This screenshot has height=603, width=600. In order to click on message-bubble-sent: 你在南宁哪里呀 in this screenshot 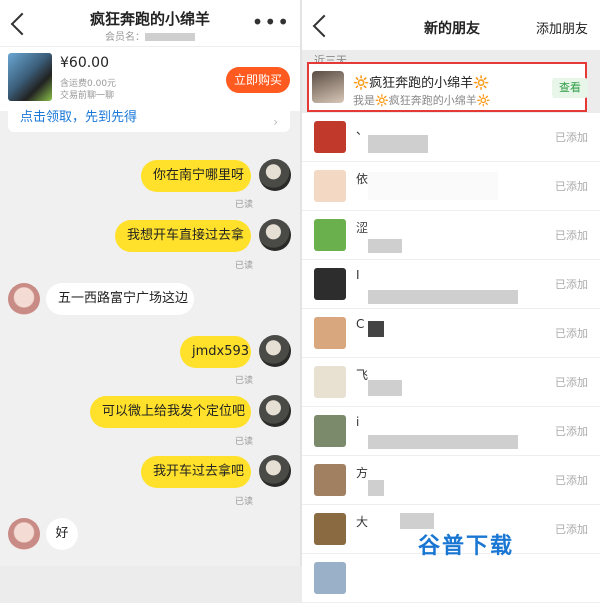, I will do `click(196, 176)`.